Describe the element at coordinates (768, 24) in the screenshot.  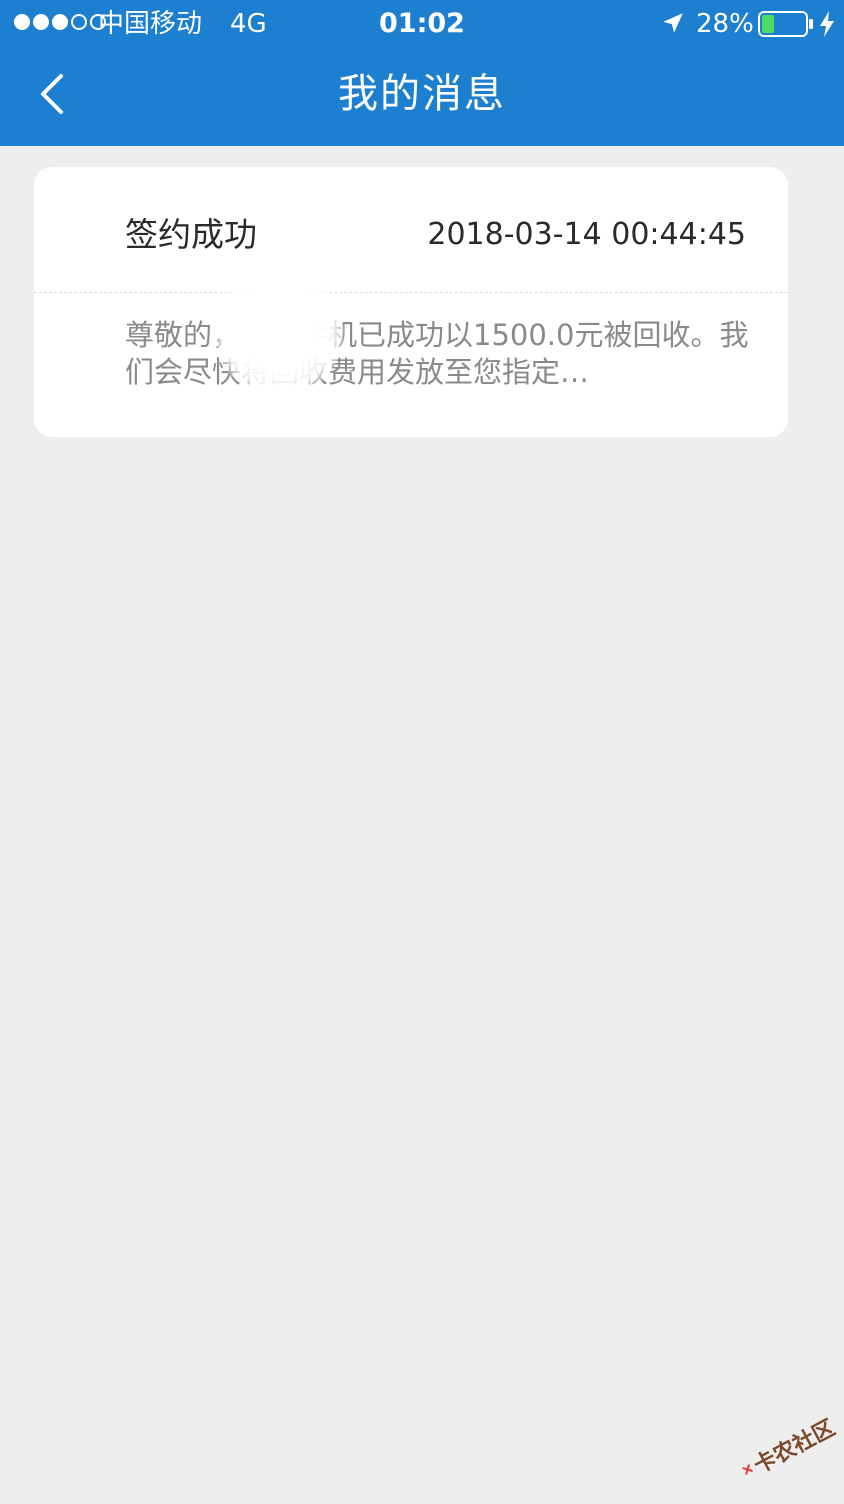
I see `battery-fill` at that location.